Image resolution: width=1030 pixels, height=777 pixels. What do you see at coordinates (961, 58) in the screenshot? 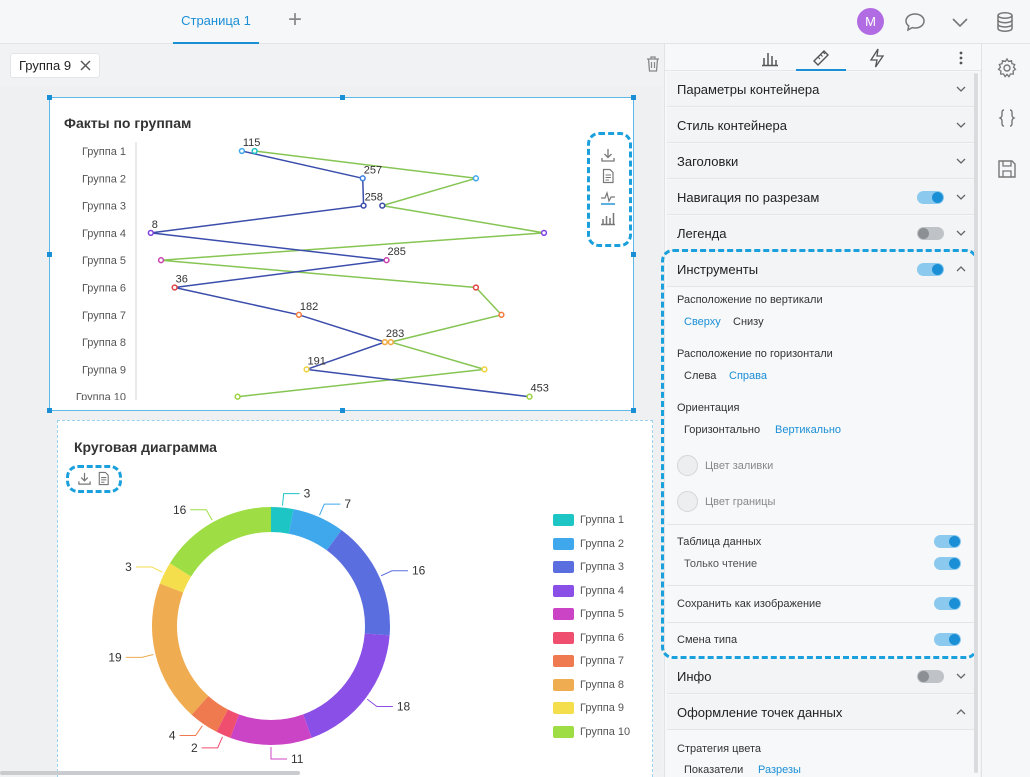
I see `more-vertical-icon` at bounding box center [961, 58].